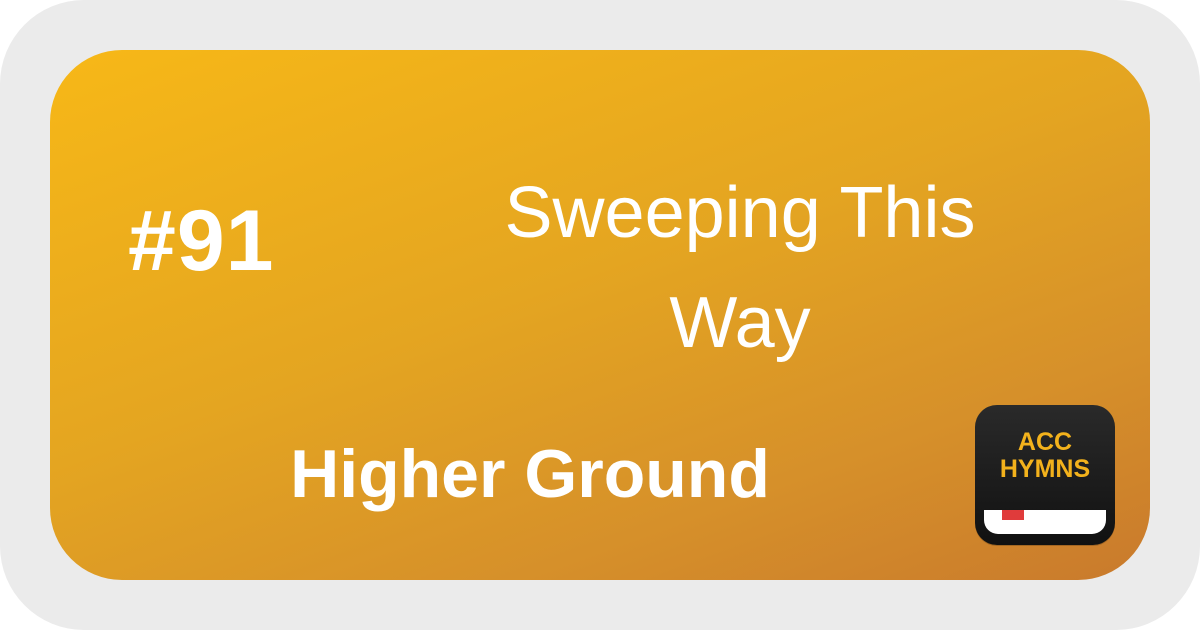 Image resolution: width=1200 pixels, height=630 pixels. What do you see at coordinates (740, 323) in the screenshot?
I see `hymn-title-line-2: Way` at bounding box center [740, 323].